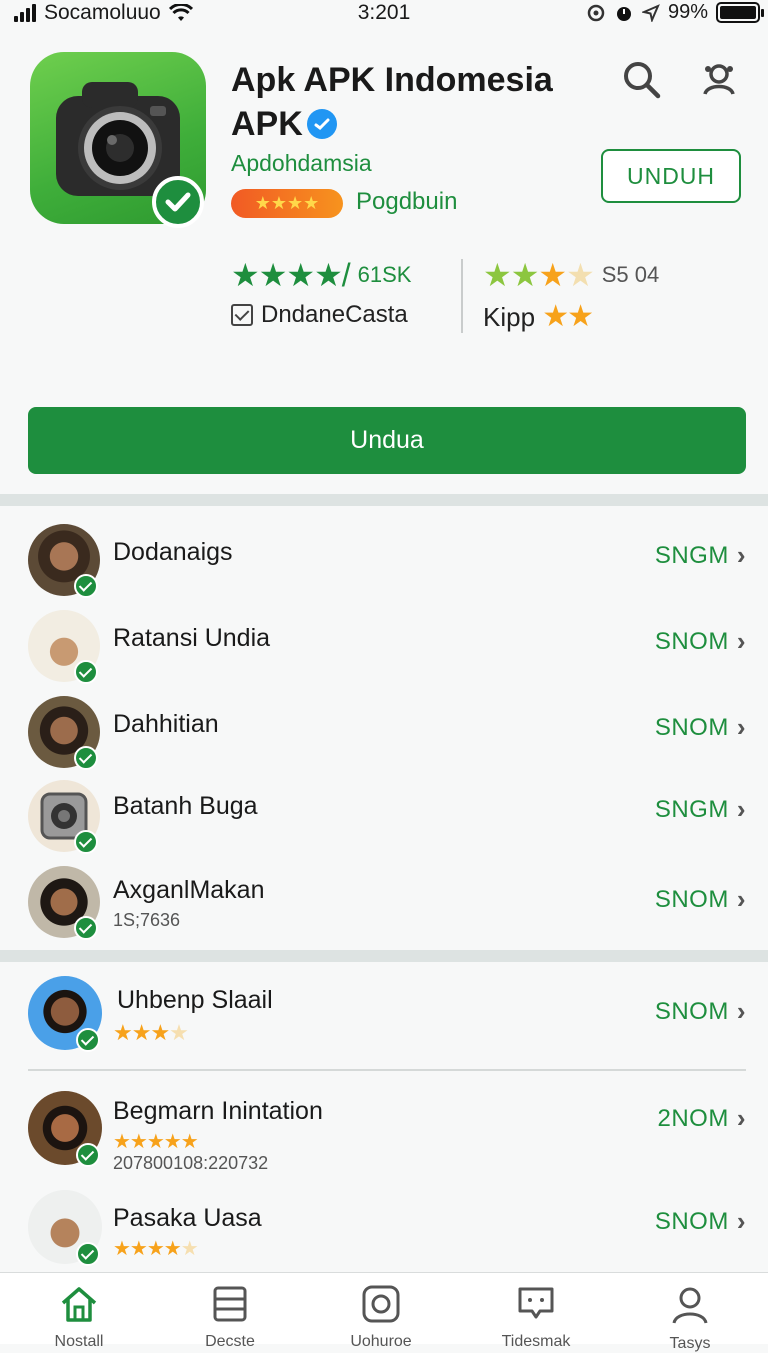 This screenshot has height=1353, width=768. What do you see at coordinates (687, 12) in the screenshot?
I see `battery-percent: 99%` at bounding box center [687, 12].